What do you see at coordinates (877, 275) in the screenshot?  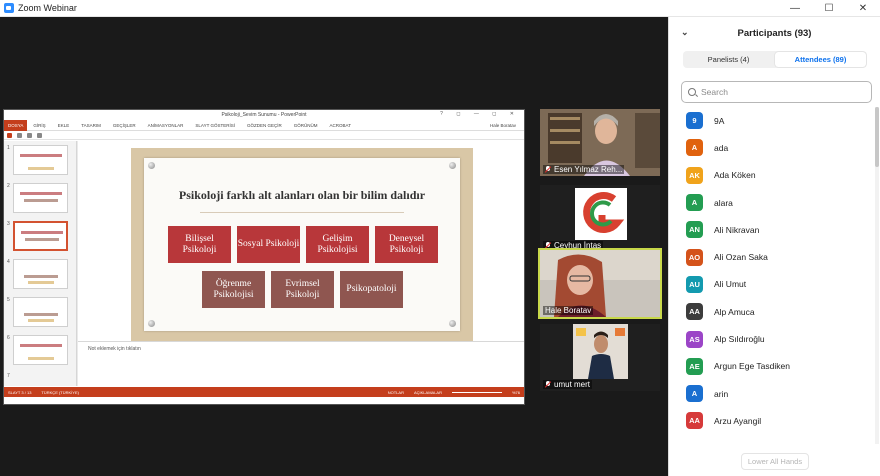 I see `participant-list-scrollbar` at bounding box center [877, 275].